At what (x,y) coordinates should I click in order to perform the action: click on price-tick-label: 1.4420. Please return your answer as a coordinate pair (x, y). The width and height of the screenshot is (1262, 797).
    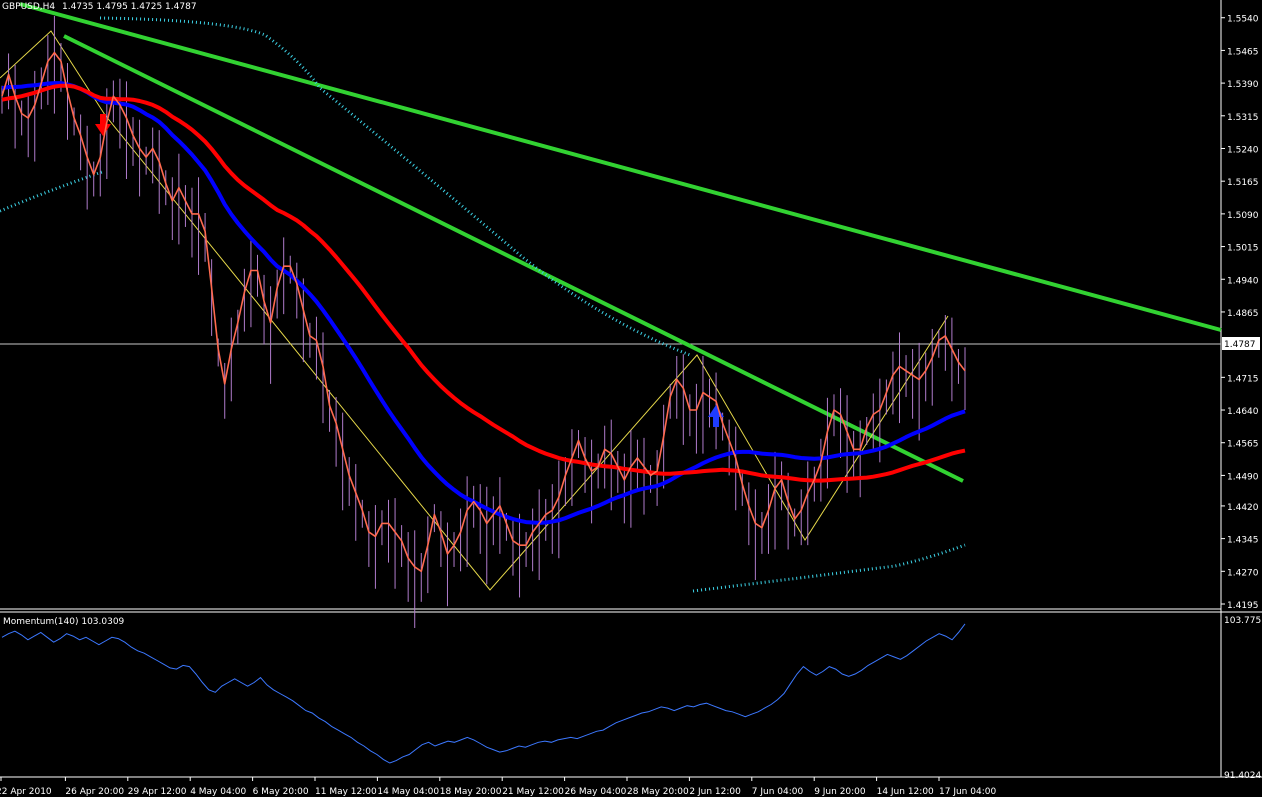
    Looking at the image, I should click on (1243, 508).